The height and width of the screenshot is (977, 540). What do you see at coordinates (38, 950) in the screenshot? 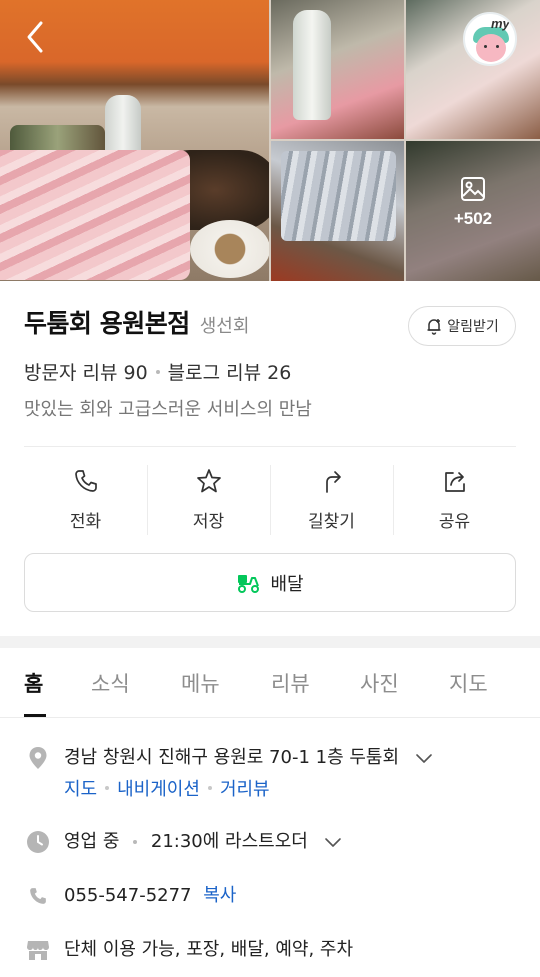
I see `store-icon` at bounding box center [38, 950].